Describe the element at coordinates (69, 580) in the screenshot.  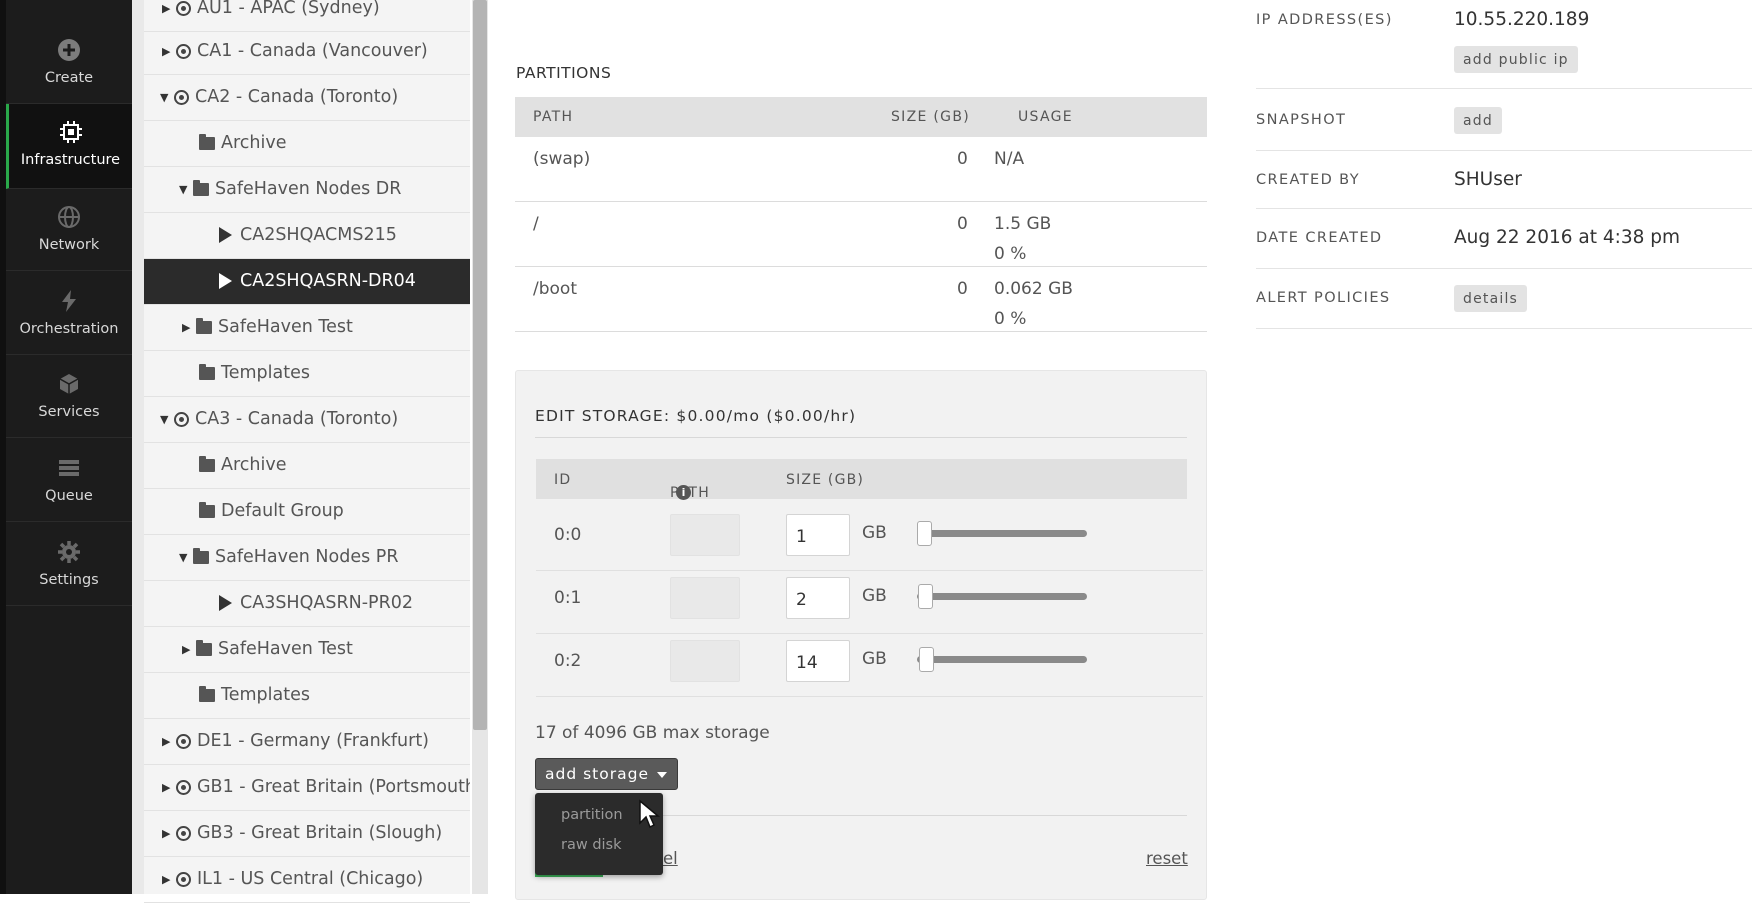
I see `nav-settings-label: Settings` at that location.